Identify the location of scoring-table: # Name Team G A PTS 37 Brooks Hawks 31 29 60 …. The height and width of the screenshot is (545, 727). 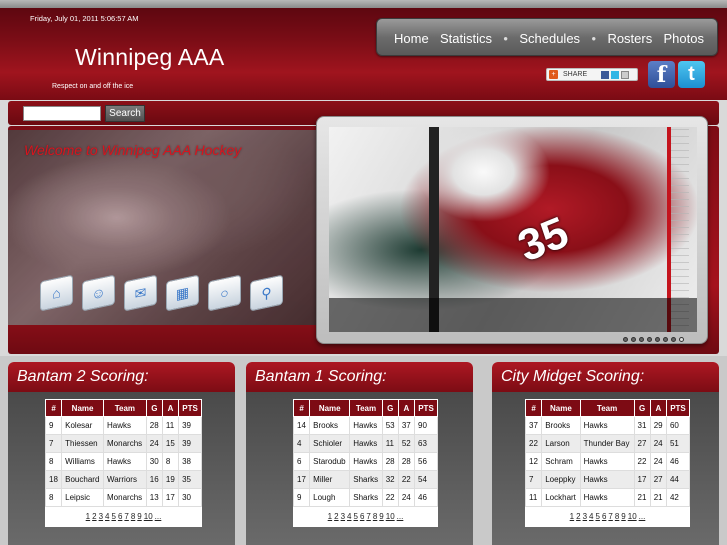
(607, 463).